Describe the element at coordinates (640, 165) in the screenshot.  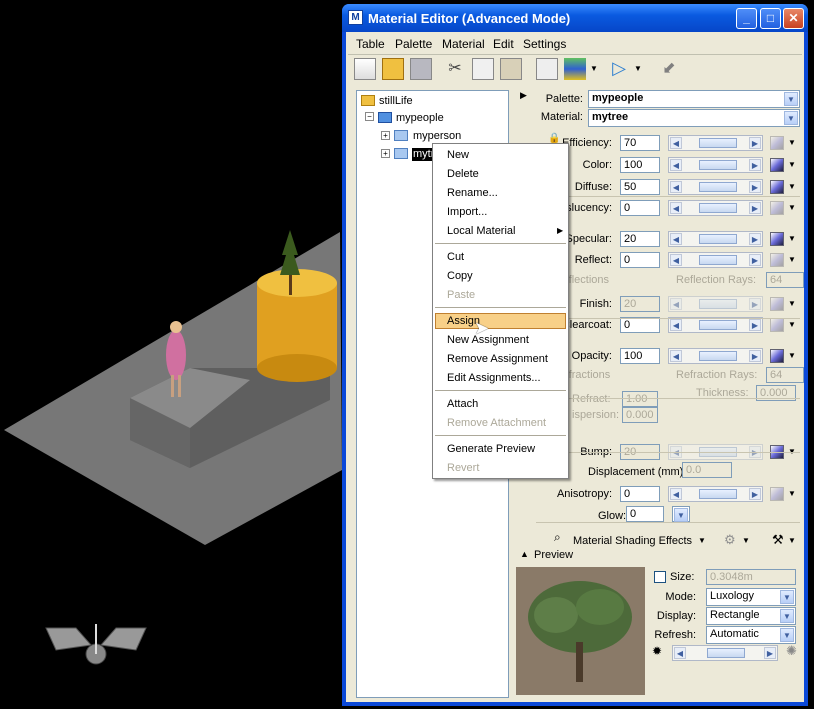
I see `color-field: 100` at that location.